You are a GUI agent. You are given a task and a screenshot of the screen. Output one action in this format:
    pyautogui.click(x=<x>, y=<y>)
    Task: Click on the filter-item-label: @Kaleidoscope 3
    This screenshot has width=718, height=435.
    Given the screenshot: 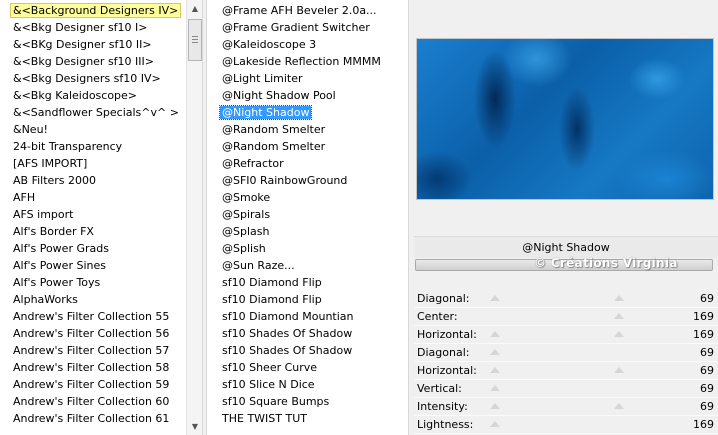 What is the action you would take?
    pyautogui.click(x=269, y=44)
    